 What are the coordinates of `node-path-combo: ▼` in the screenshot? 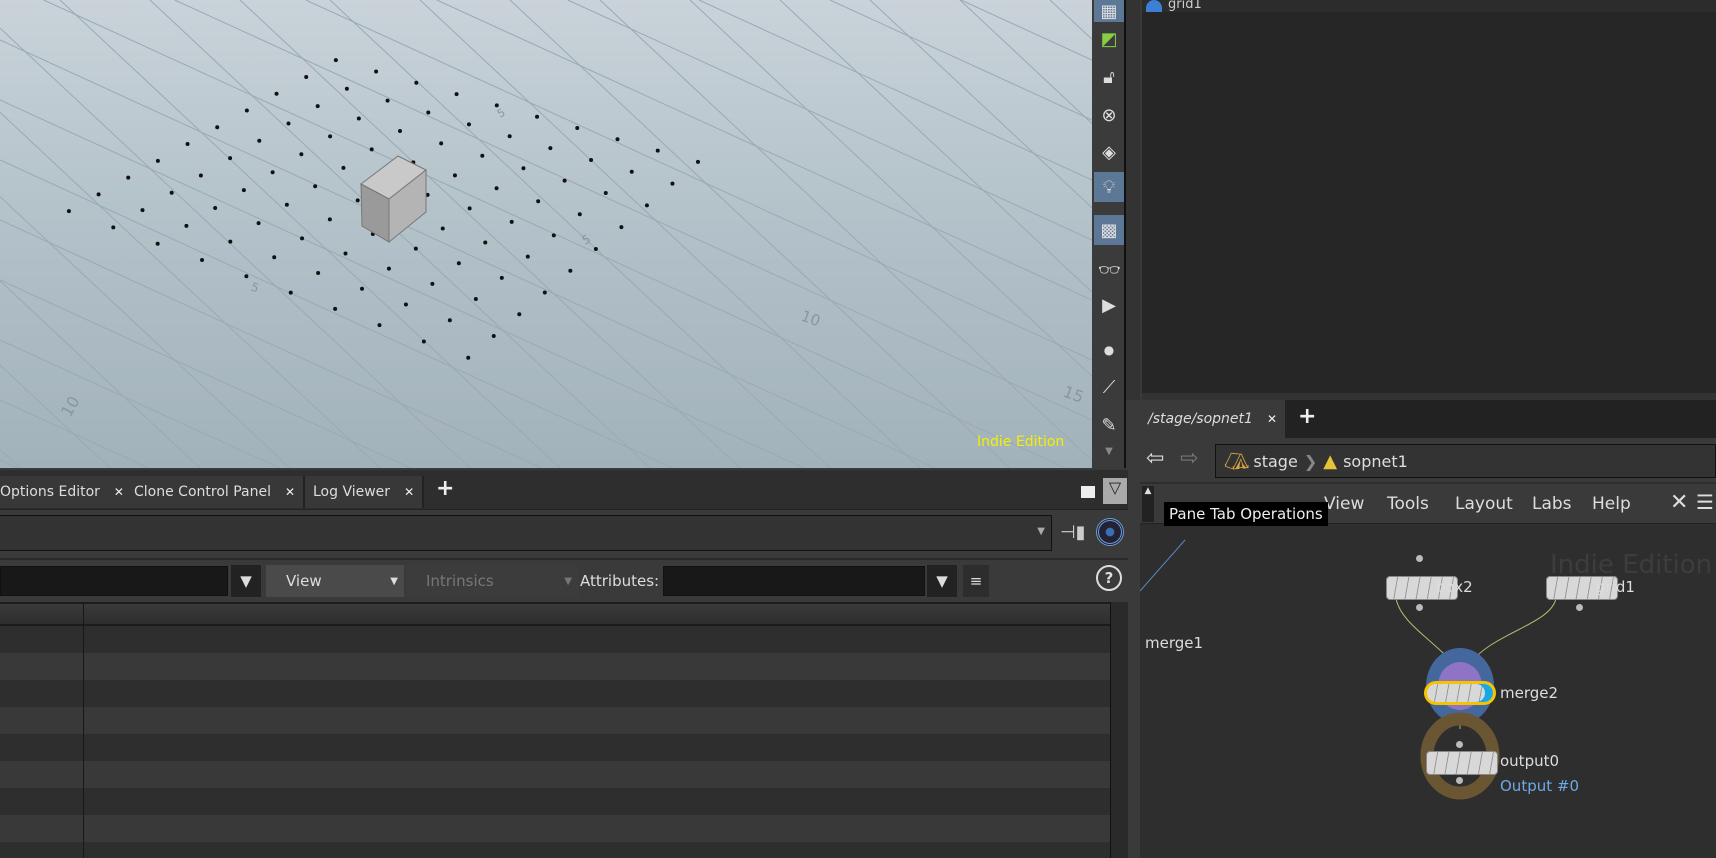 It's located at (526, 533).